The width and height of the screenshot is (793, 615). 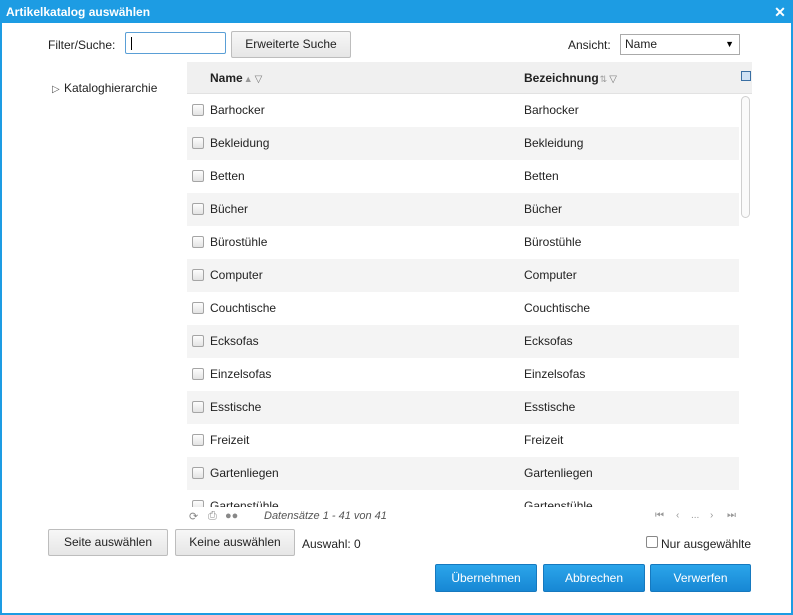 What do you see at coordinates (652, 542) in the screenshot?
I see `only-selected-checkbox` at bounding box center [652, 542].